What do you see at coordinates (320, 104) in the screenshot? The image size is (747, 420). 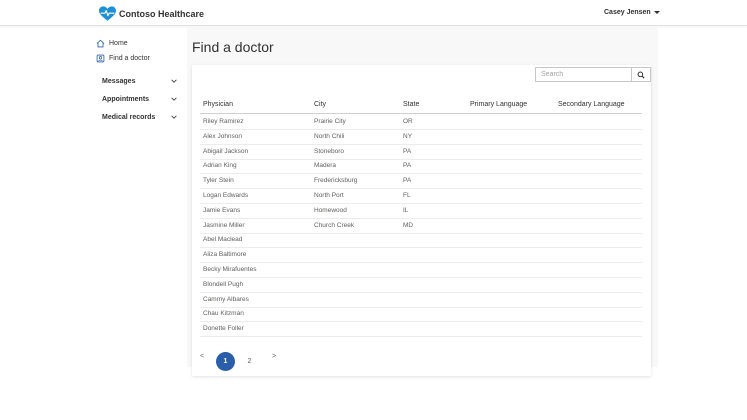 I see `column-header-city: City` at bounding box center [320, 104].